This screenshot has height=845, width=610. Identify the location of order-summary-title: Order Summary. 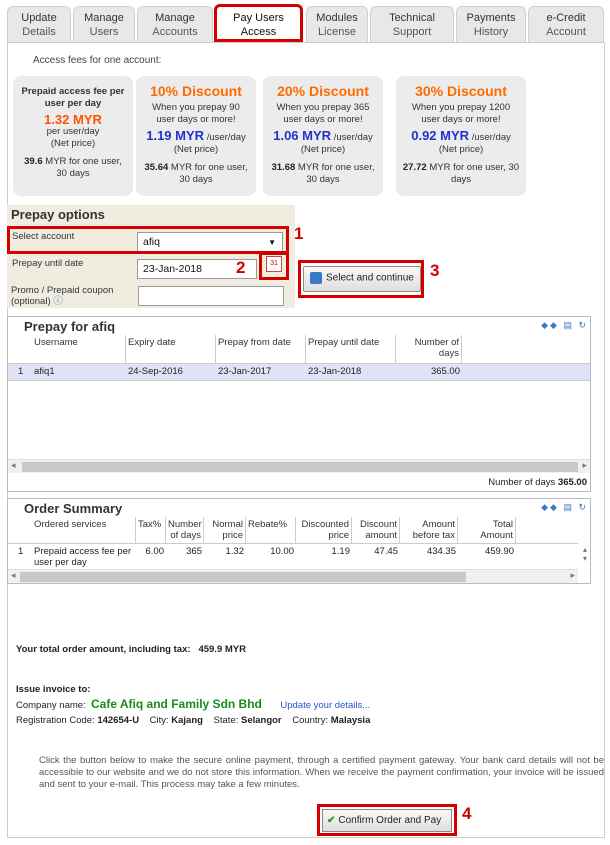
(73, 508).